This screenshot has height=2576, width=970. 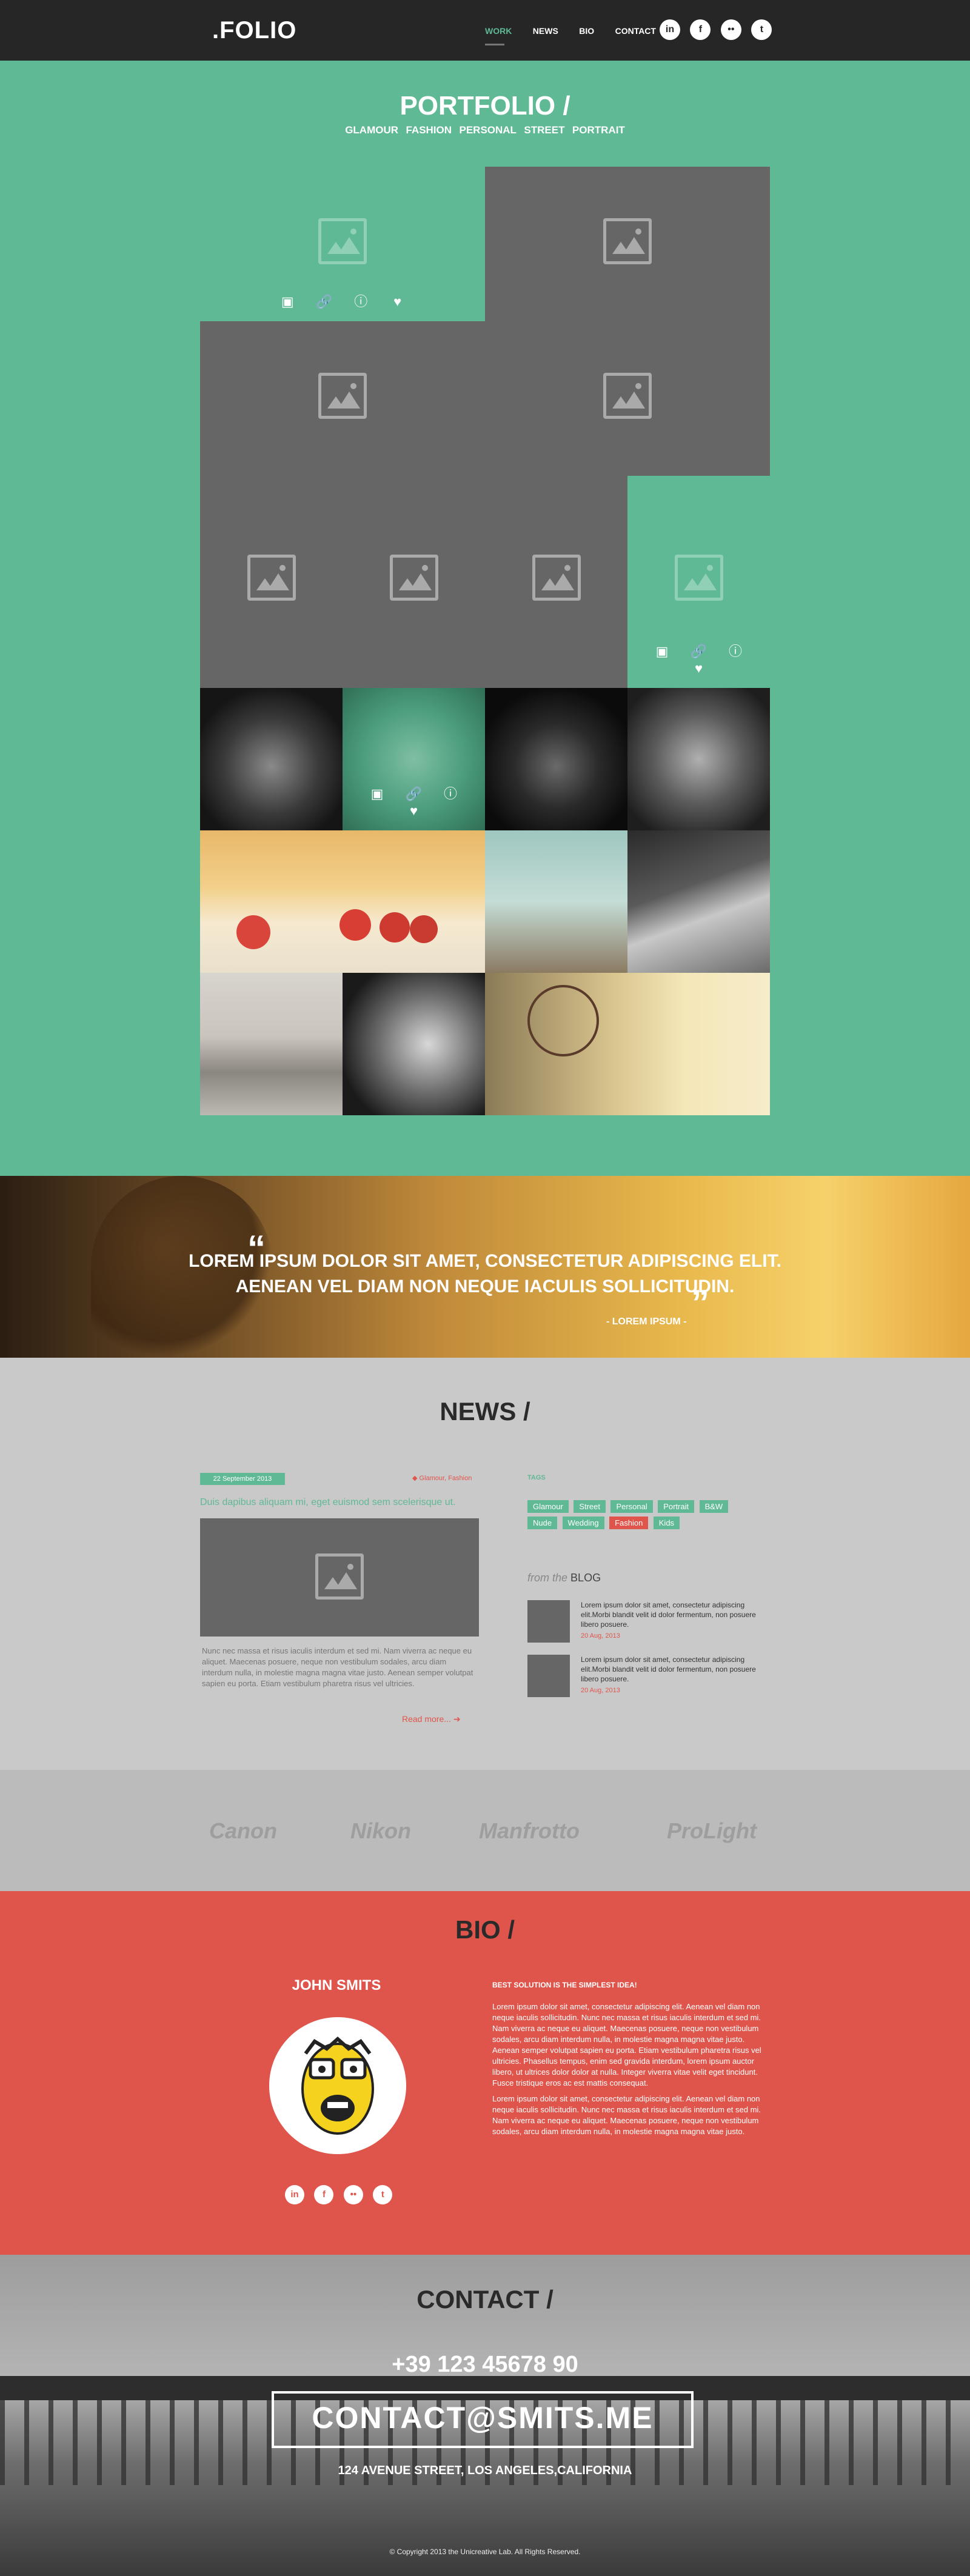 I want to click on bio-section, so click(x=485, y=2073).